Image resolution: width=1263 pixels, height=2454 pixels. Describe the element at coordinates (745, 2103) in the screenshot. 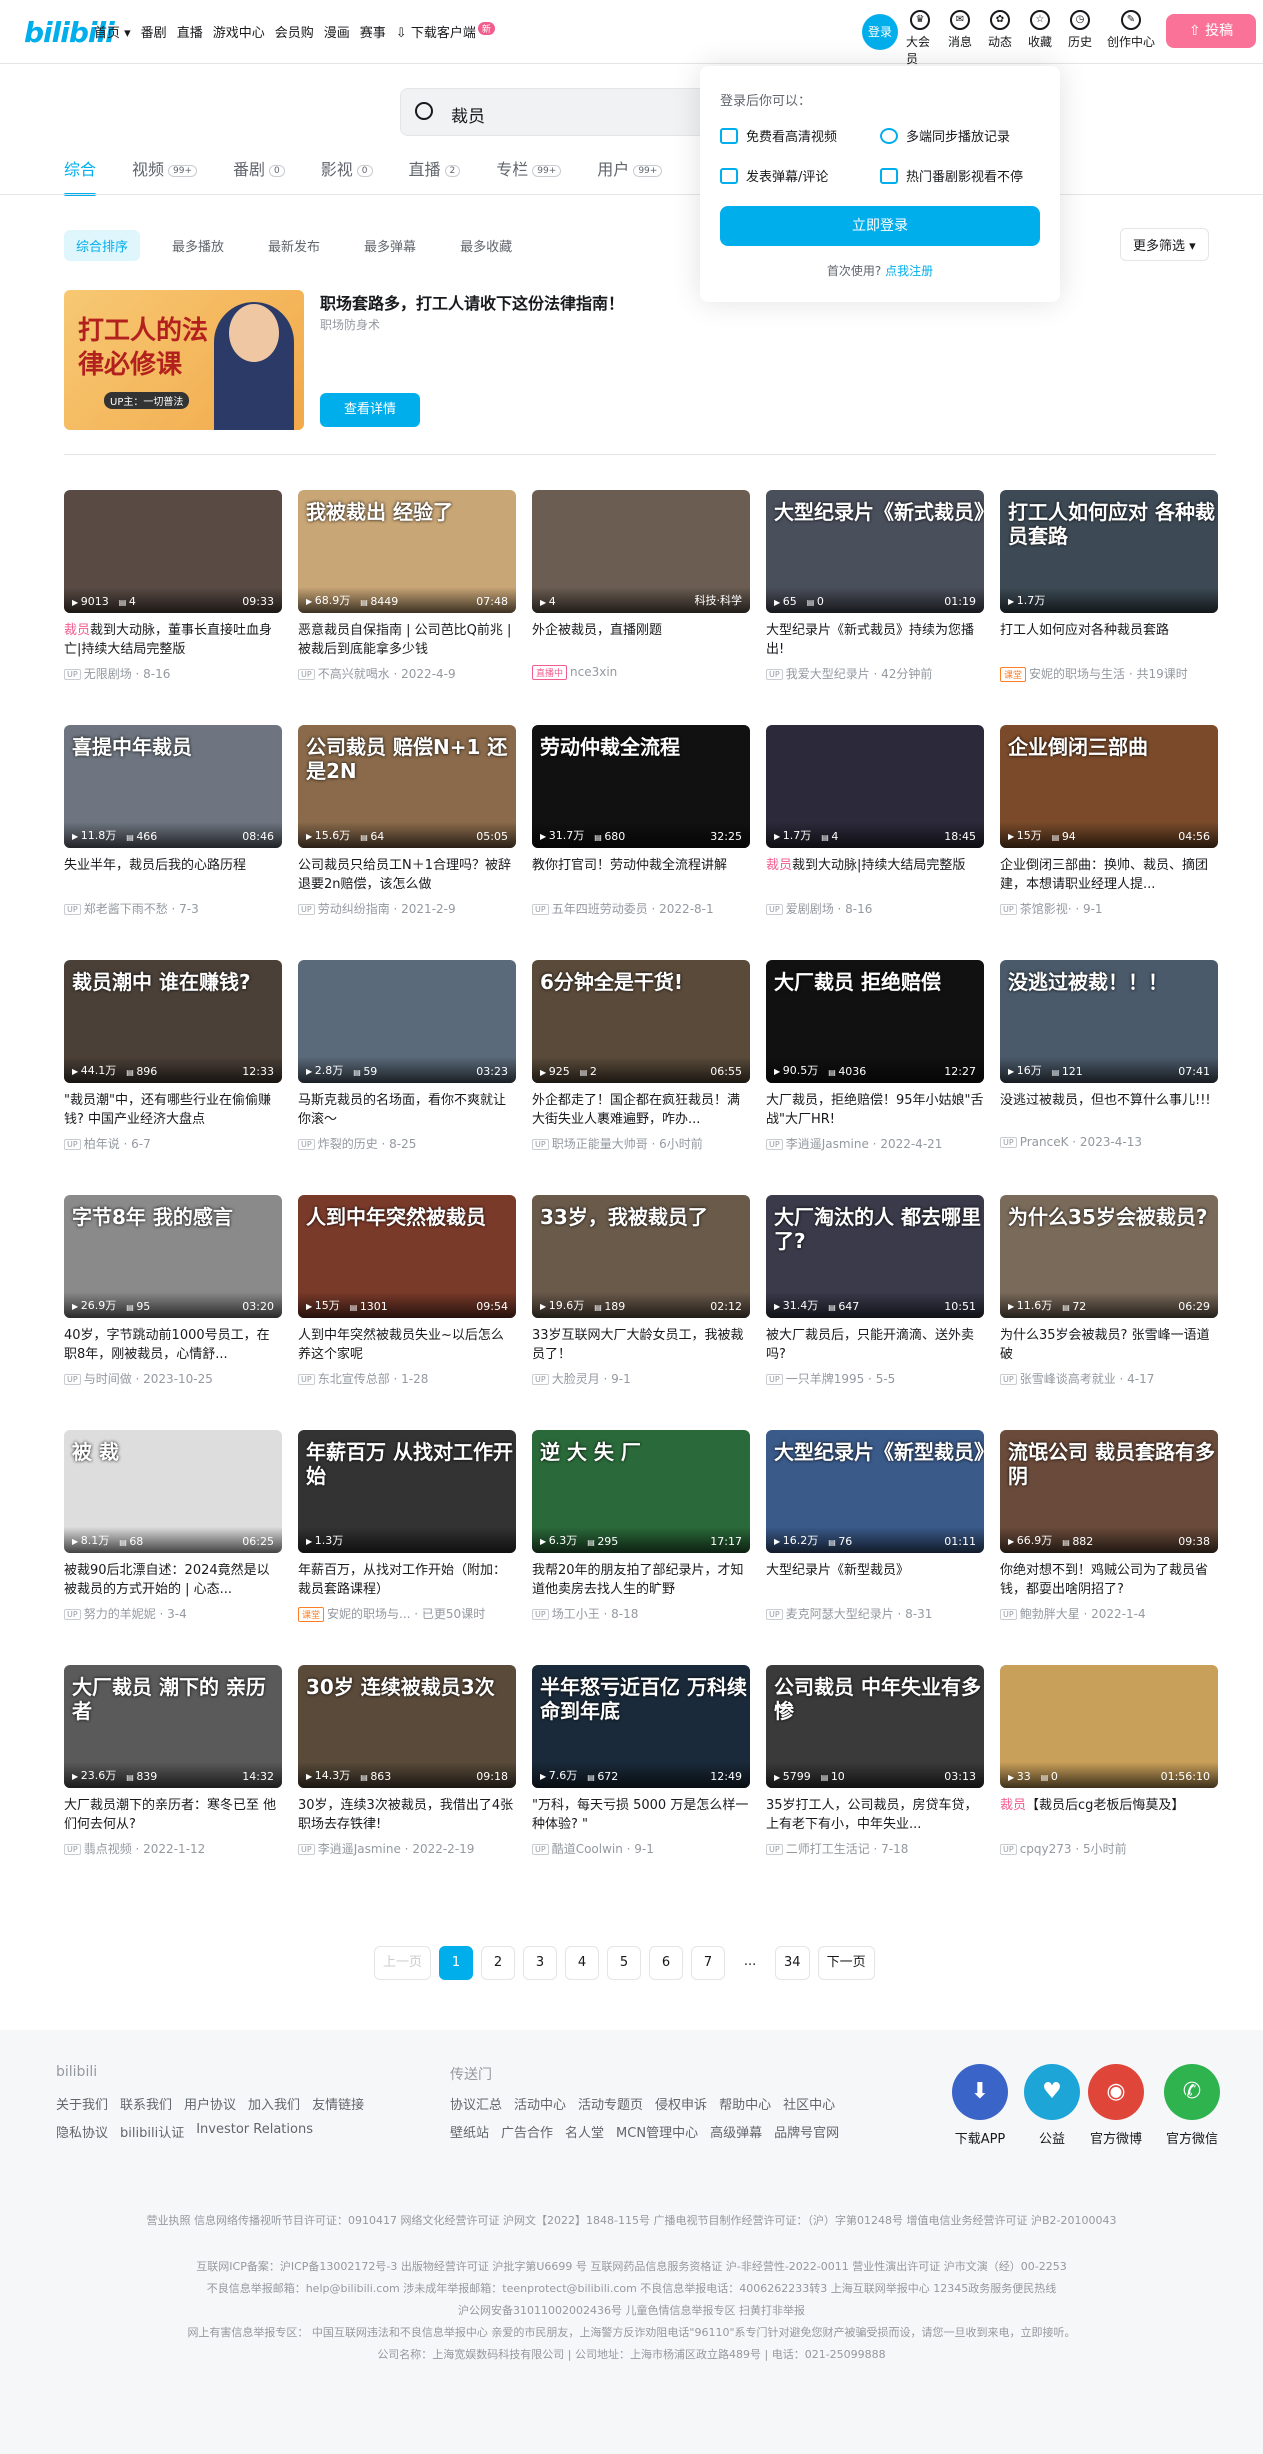

I see `footer-link: 帮助中心` at that location.